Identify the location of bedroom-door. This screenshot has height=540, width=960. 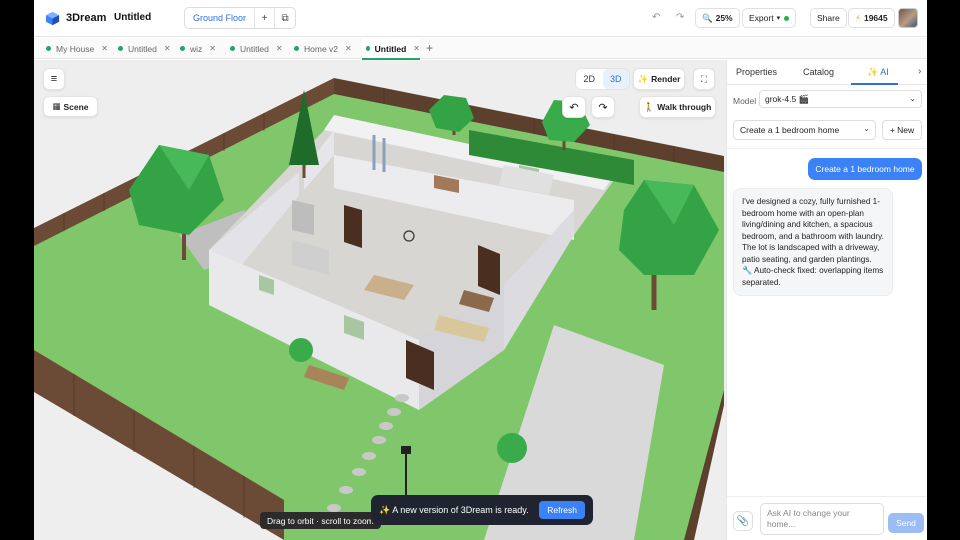
(353, 226).